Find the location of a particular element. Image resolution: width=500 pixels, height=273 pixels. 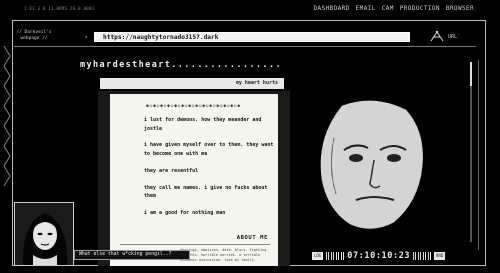

status-tag-right: BRD is located at coordinates (440, 256).